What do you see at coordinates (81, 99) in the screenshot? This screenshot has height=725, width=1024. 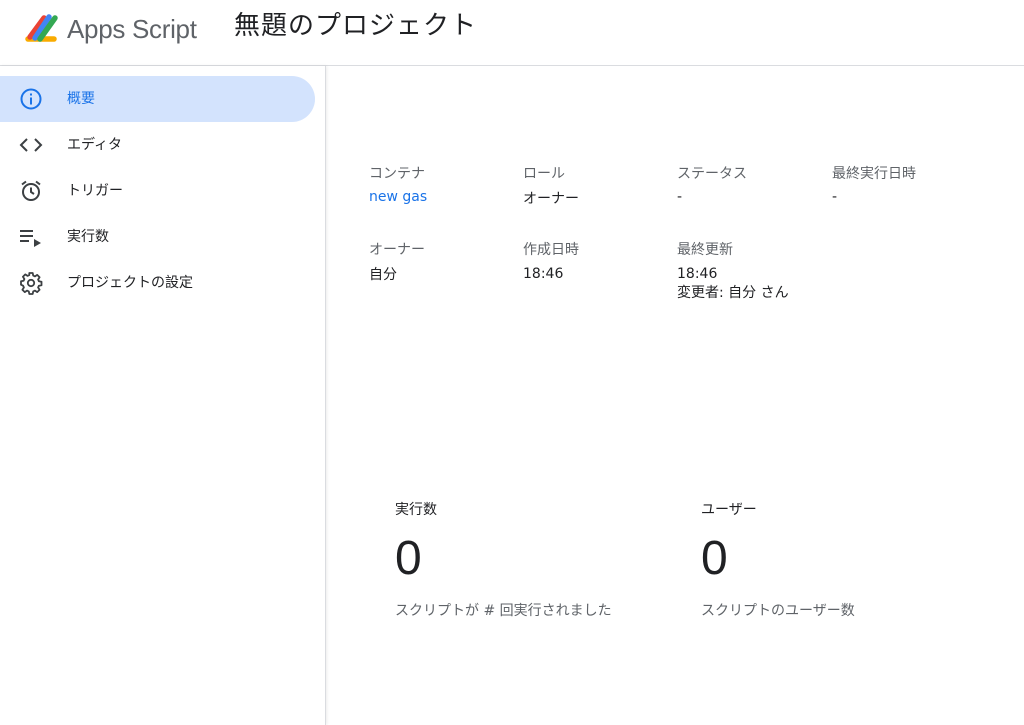 I see `sidebar-item-label: 概要` at bounding box center [81, 99].